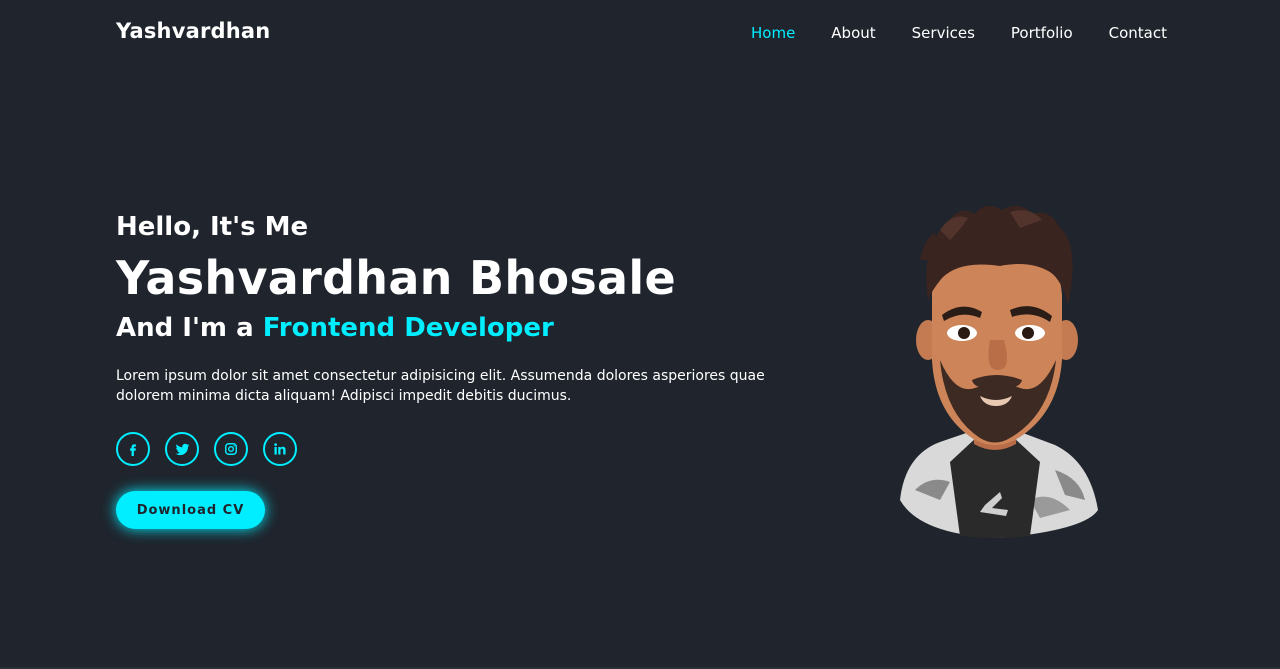 This screenshot has height=669, width=1280. What do you see at coordinates (185, 328) in the screenshot?
I see `role-prefix: And I'm a` at bounding box center [185, 328].